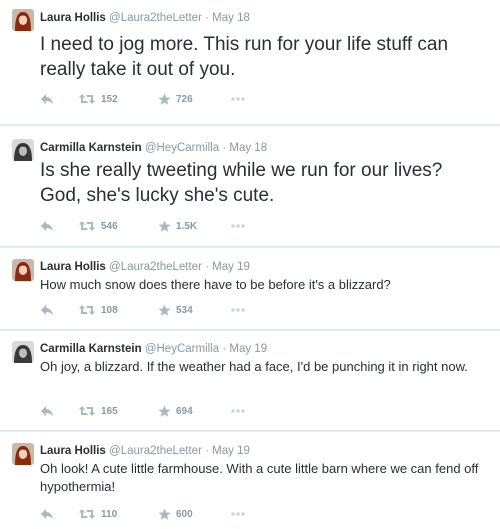 The width and height of the screenshot is (500, 529). What do you see at coordinates (184, 411) in the screenshot?
I see `favorite-count: 694` at bounding box center [184, 411].